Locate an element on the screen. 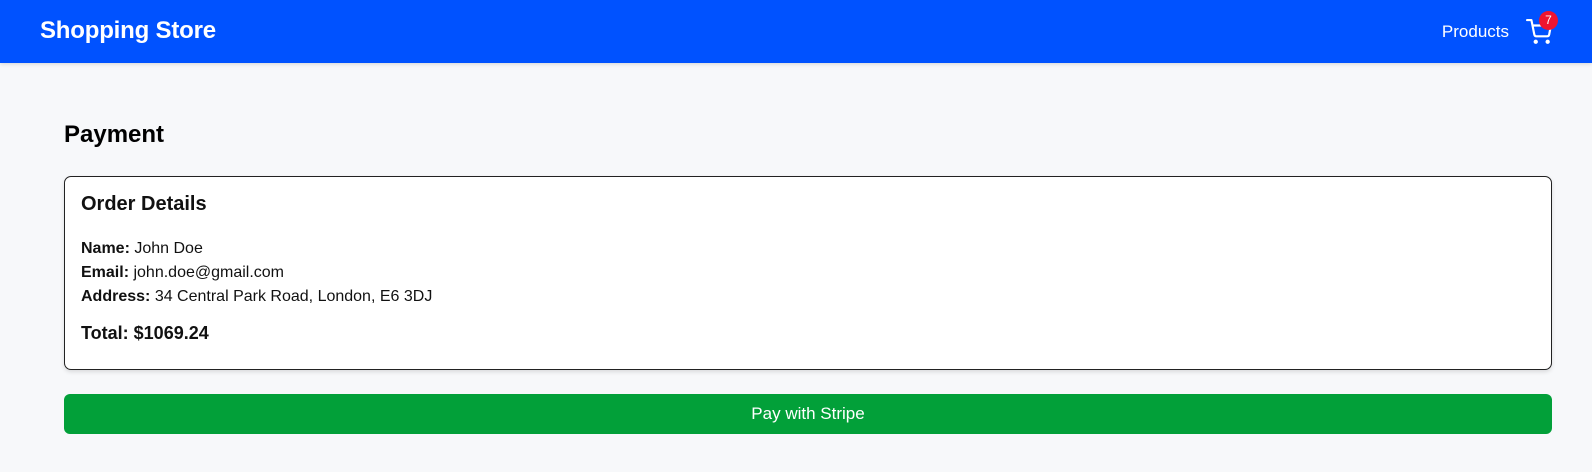 The image size is (1592, 472). order-details-title: Order Details is located at coordinates (144, 204).